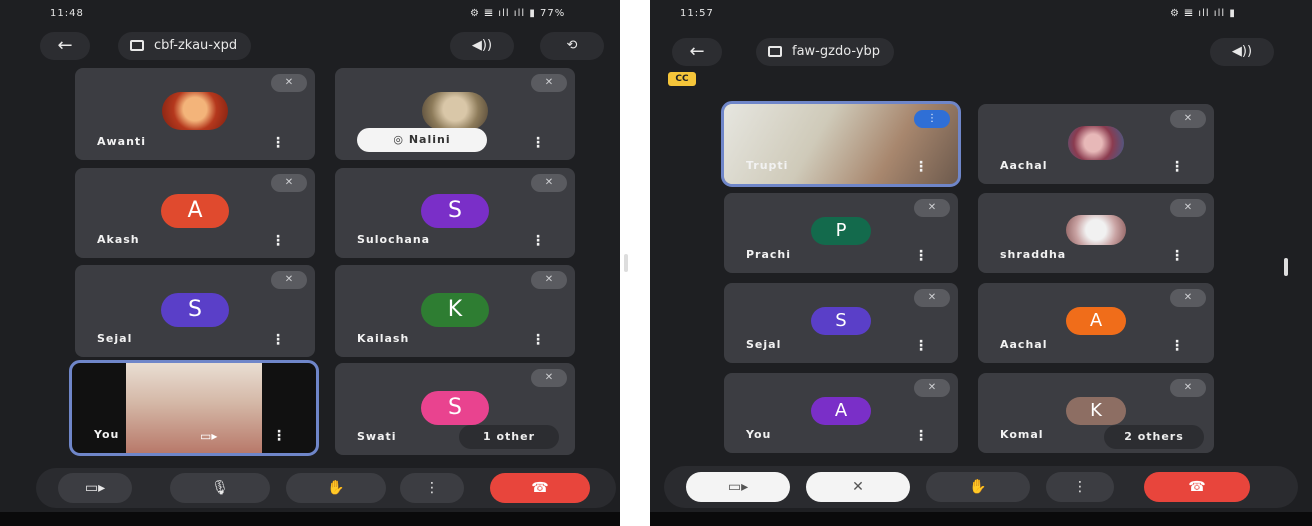 This screenshot has height=526, width=1312. Describe the element at coordinates (194, 408) in the screenshot. I see `self-video-tile: You ▭▸ ⋮` at that location.